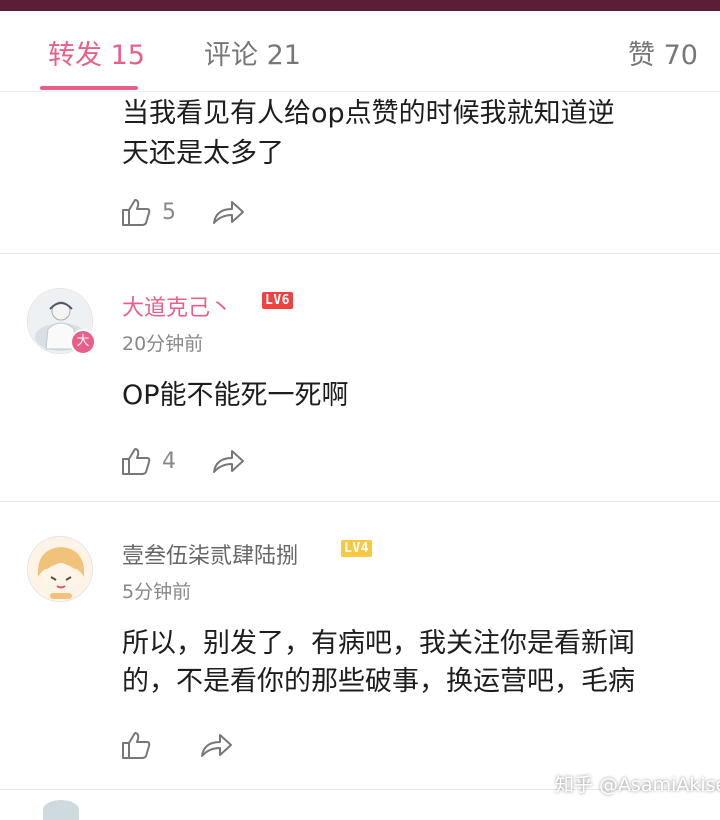 Image resolution: width=720 pixels, height=820 pixels. What do you see at coordinates (252, 52) in the screenshot?
I see `tab-comments: 评论 21` at bounding box center [252, 52].